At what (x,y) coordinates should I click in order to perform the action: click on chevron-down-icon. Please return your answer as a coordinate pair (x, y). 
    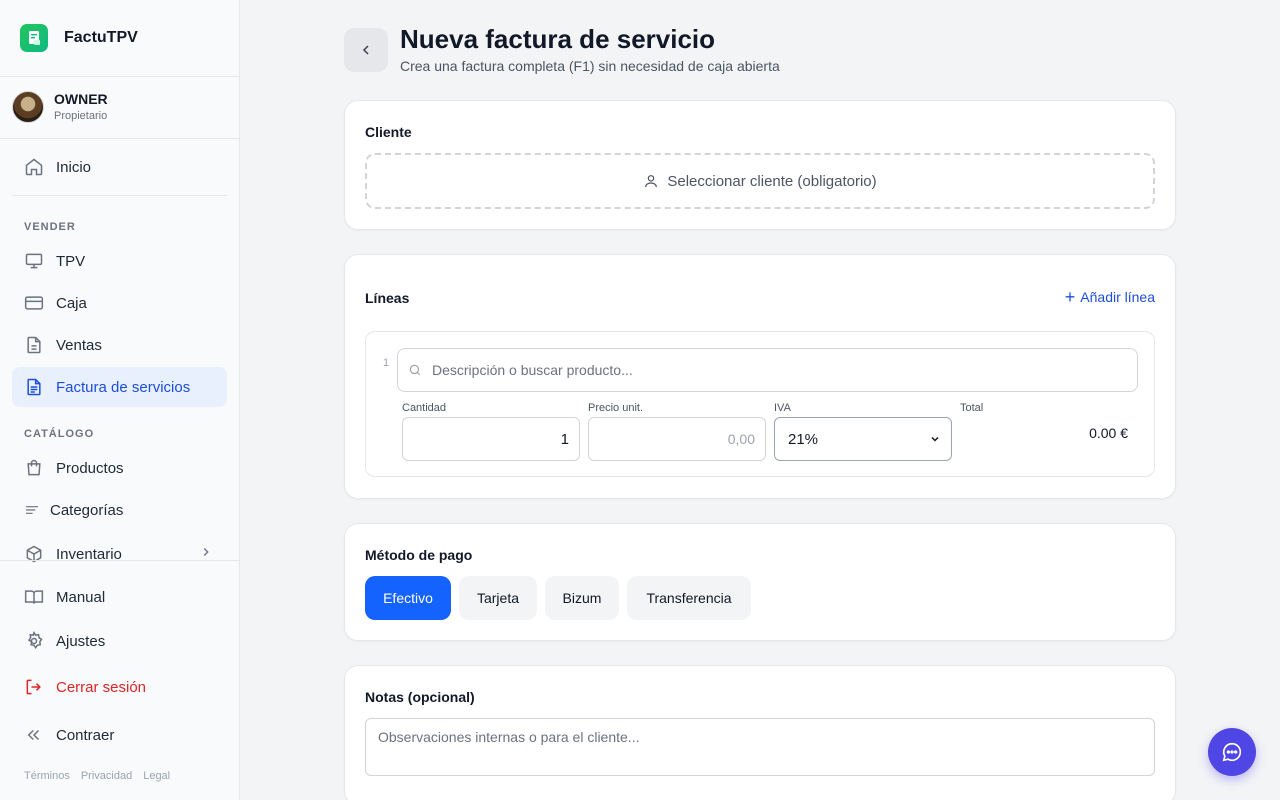
    Looking at the image, I should click on (935, 439).